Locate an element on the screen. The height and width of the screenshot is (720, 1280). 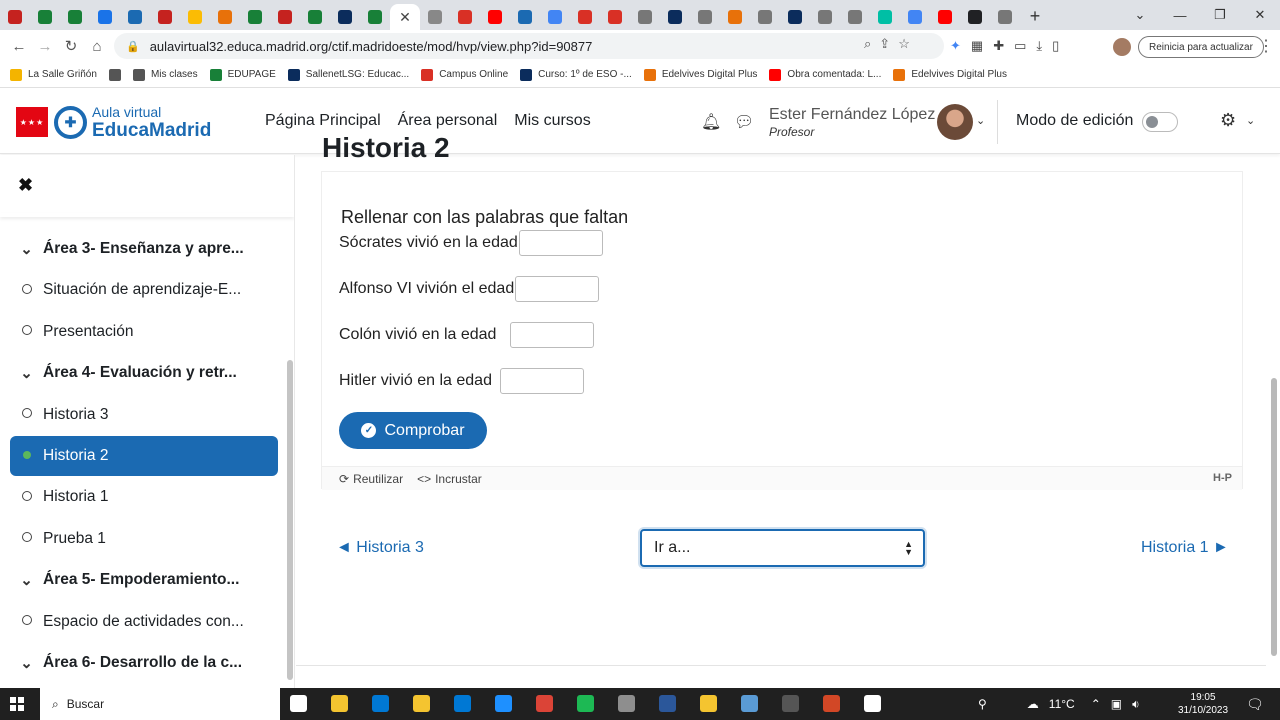
nav-home: Página Principal is located at coordinates (323, 121).